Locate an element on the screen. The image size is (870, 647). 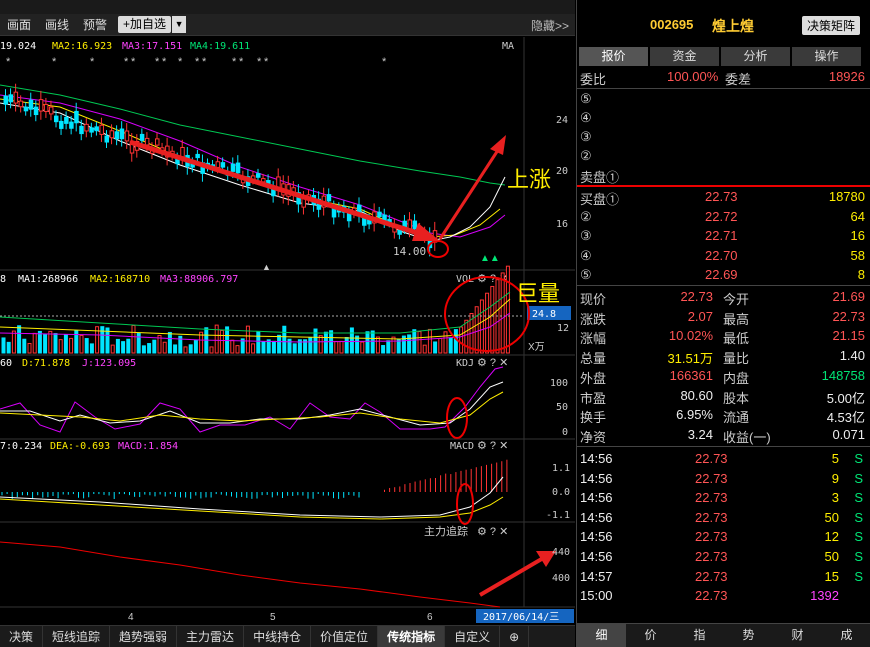
tab-cai: 财 is located at coordinates (797, 635).